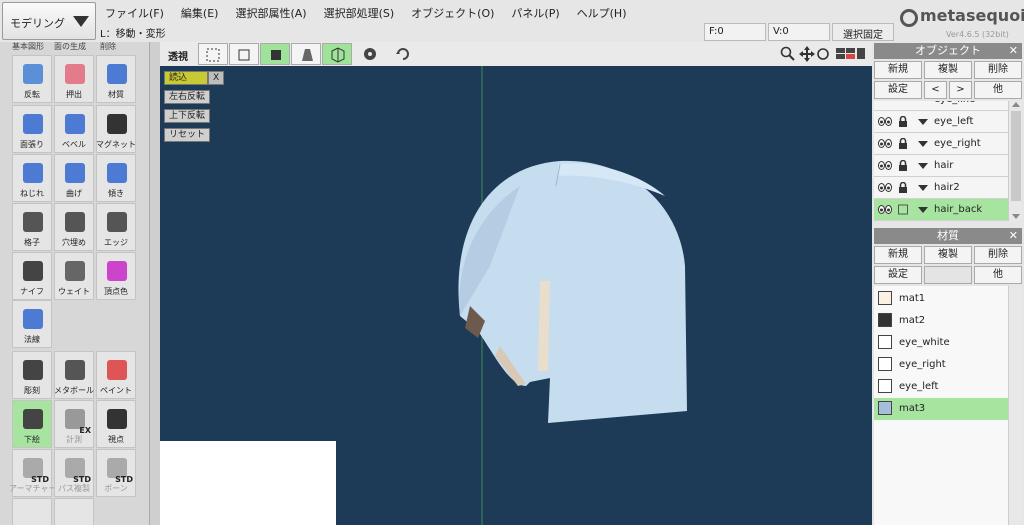 The width and height of the screenshot is (1024, 525). I want to click on material-list-scrollbar, so click(1015, 405).